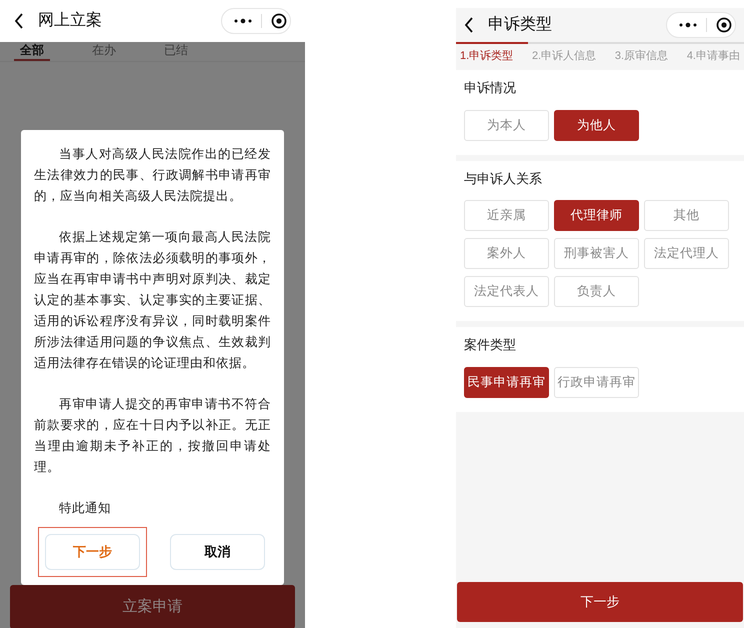  What do you see at coordinates (564, 56) in the screenshot?
I see `step-tab: 2.申诉人信息` at bounding box center [564, 56].